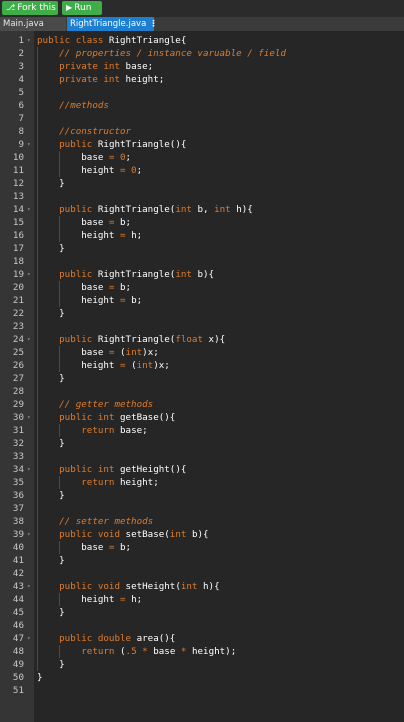  What do you see at coordinates (202, 157) in the screenshot?
I see `code-line: 10 base = 0;` at bounding box center [202, 157].